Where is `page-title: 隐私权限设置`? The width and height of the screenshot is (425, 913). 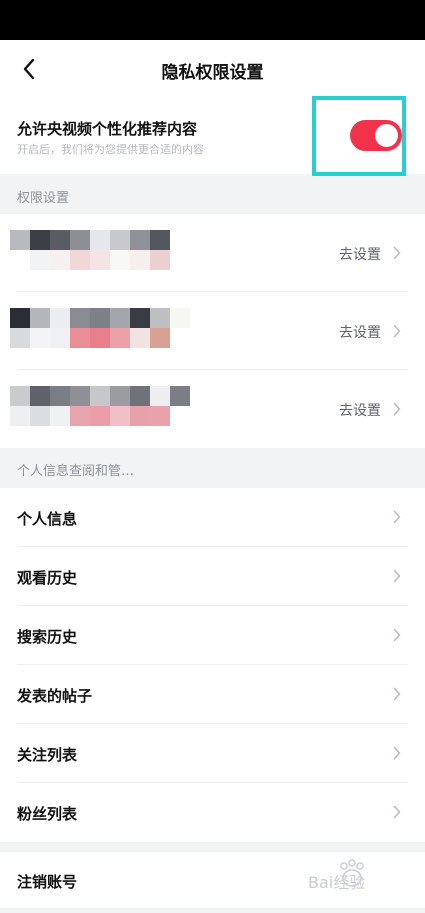 page-title: 隐私权限设置 is located at coordinates (212, 73).